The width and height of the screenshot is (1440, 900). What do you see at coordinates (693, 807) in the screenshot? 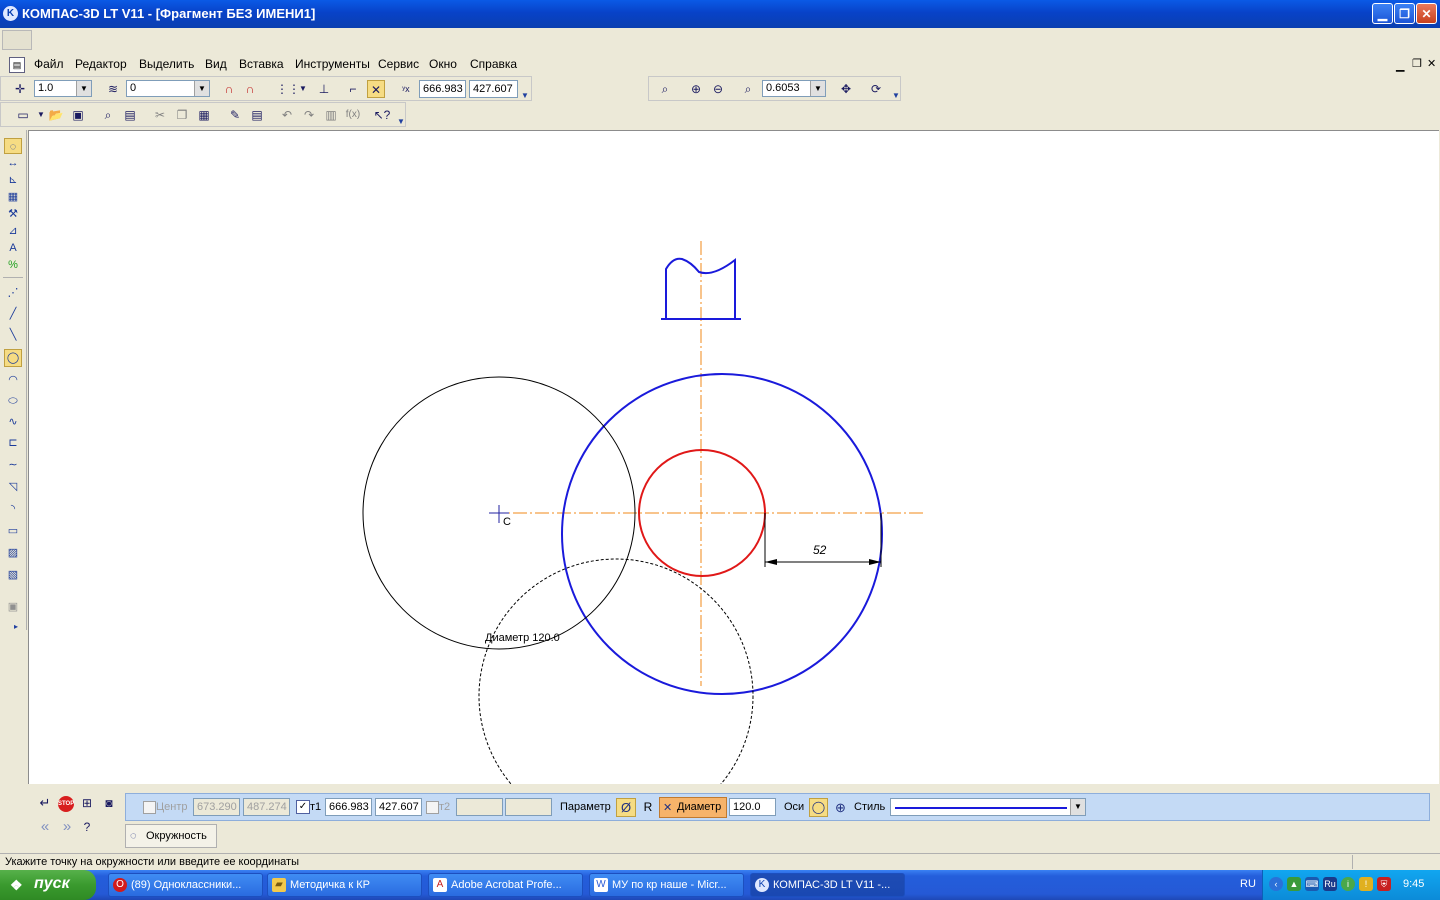
I see `diameter-label-box: ✕ Диаметр` at bounding box center [693, 807].